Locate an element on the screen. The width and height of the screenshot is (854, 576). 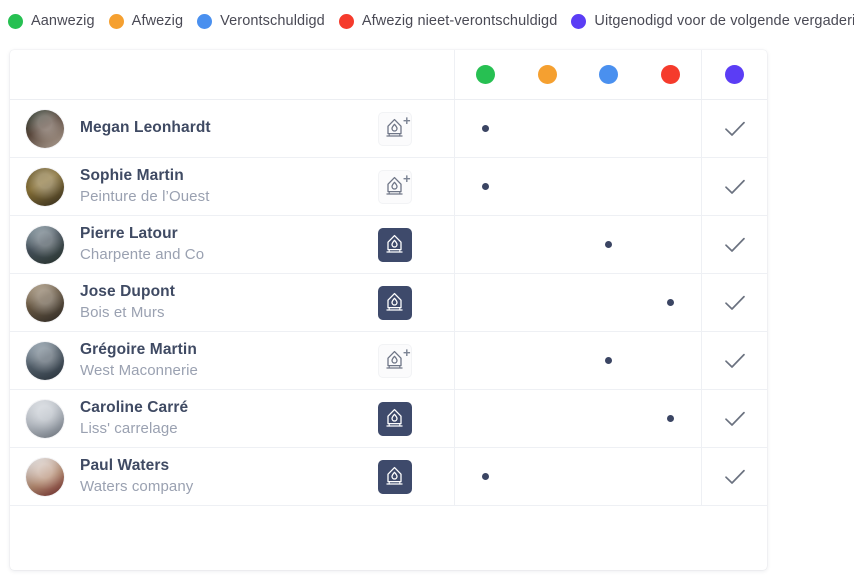
legend-item-excused: Verontschuldigd is located at coordinates (261, 21).